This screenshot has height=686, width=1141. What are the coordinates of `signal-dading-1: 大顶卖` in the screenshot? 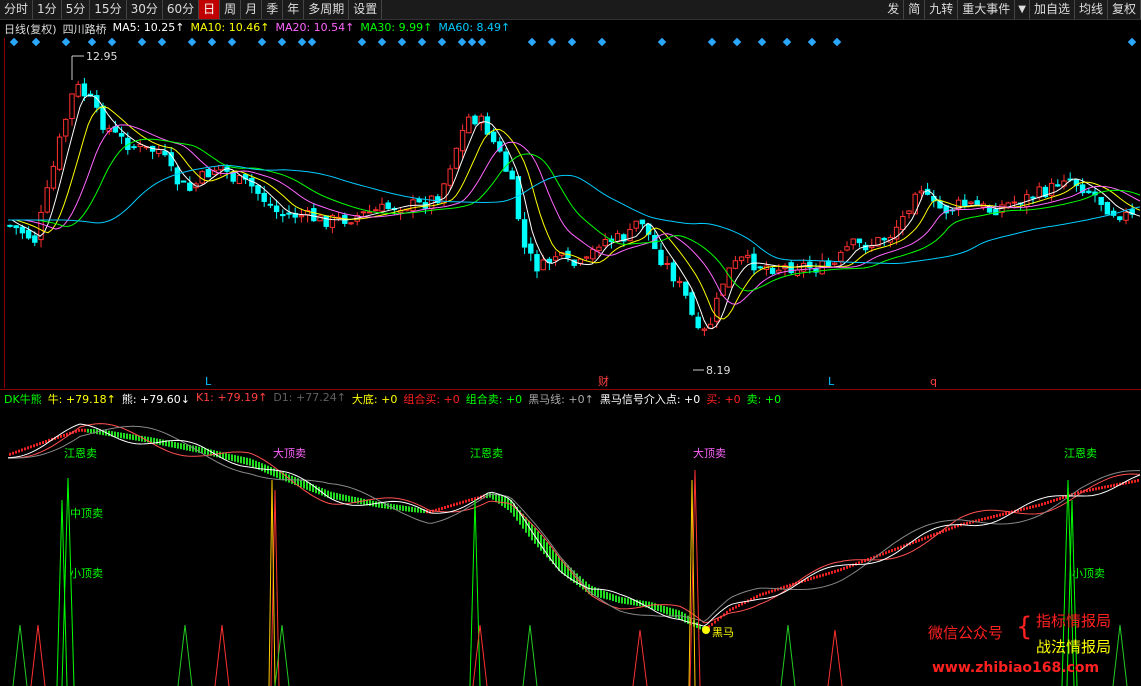 It's located at (289, 453).